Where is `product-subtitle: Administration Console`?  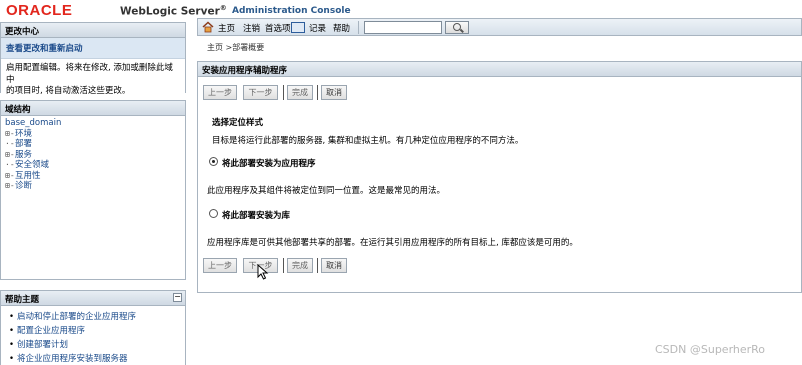
product-subtitle: Administration Console is located at coordinates (291, 11).